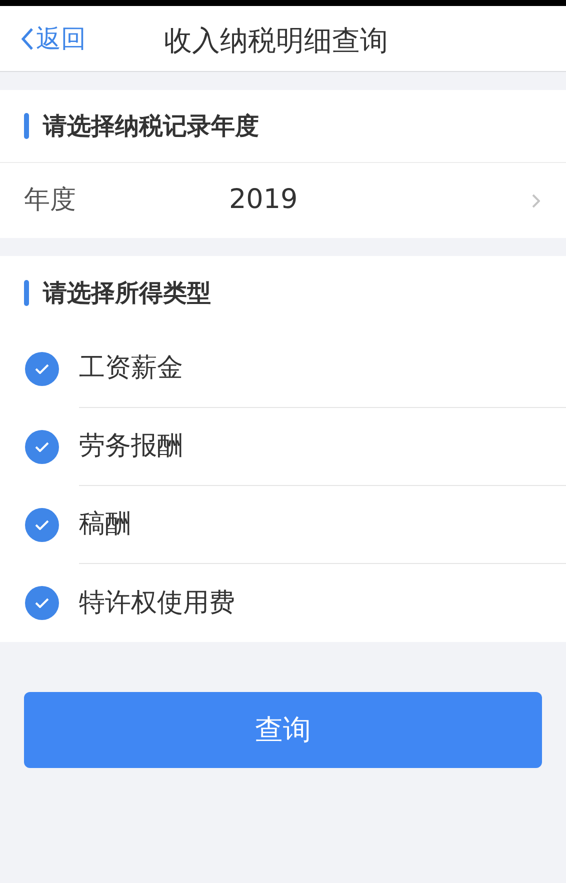 This screenshot has height=883, width=566. Describe the element at coordinates (536, 201) in the screenshot. I see `chevron-right-icon` at that location.